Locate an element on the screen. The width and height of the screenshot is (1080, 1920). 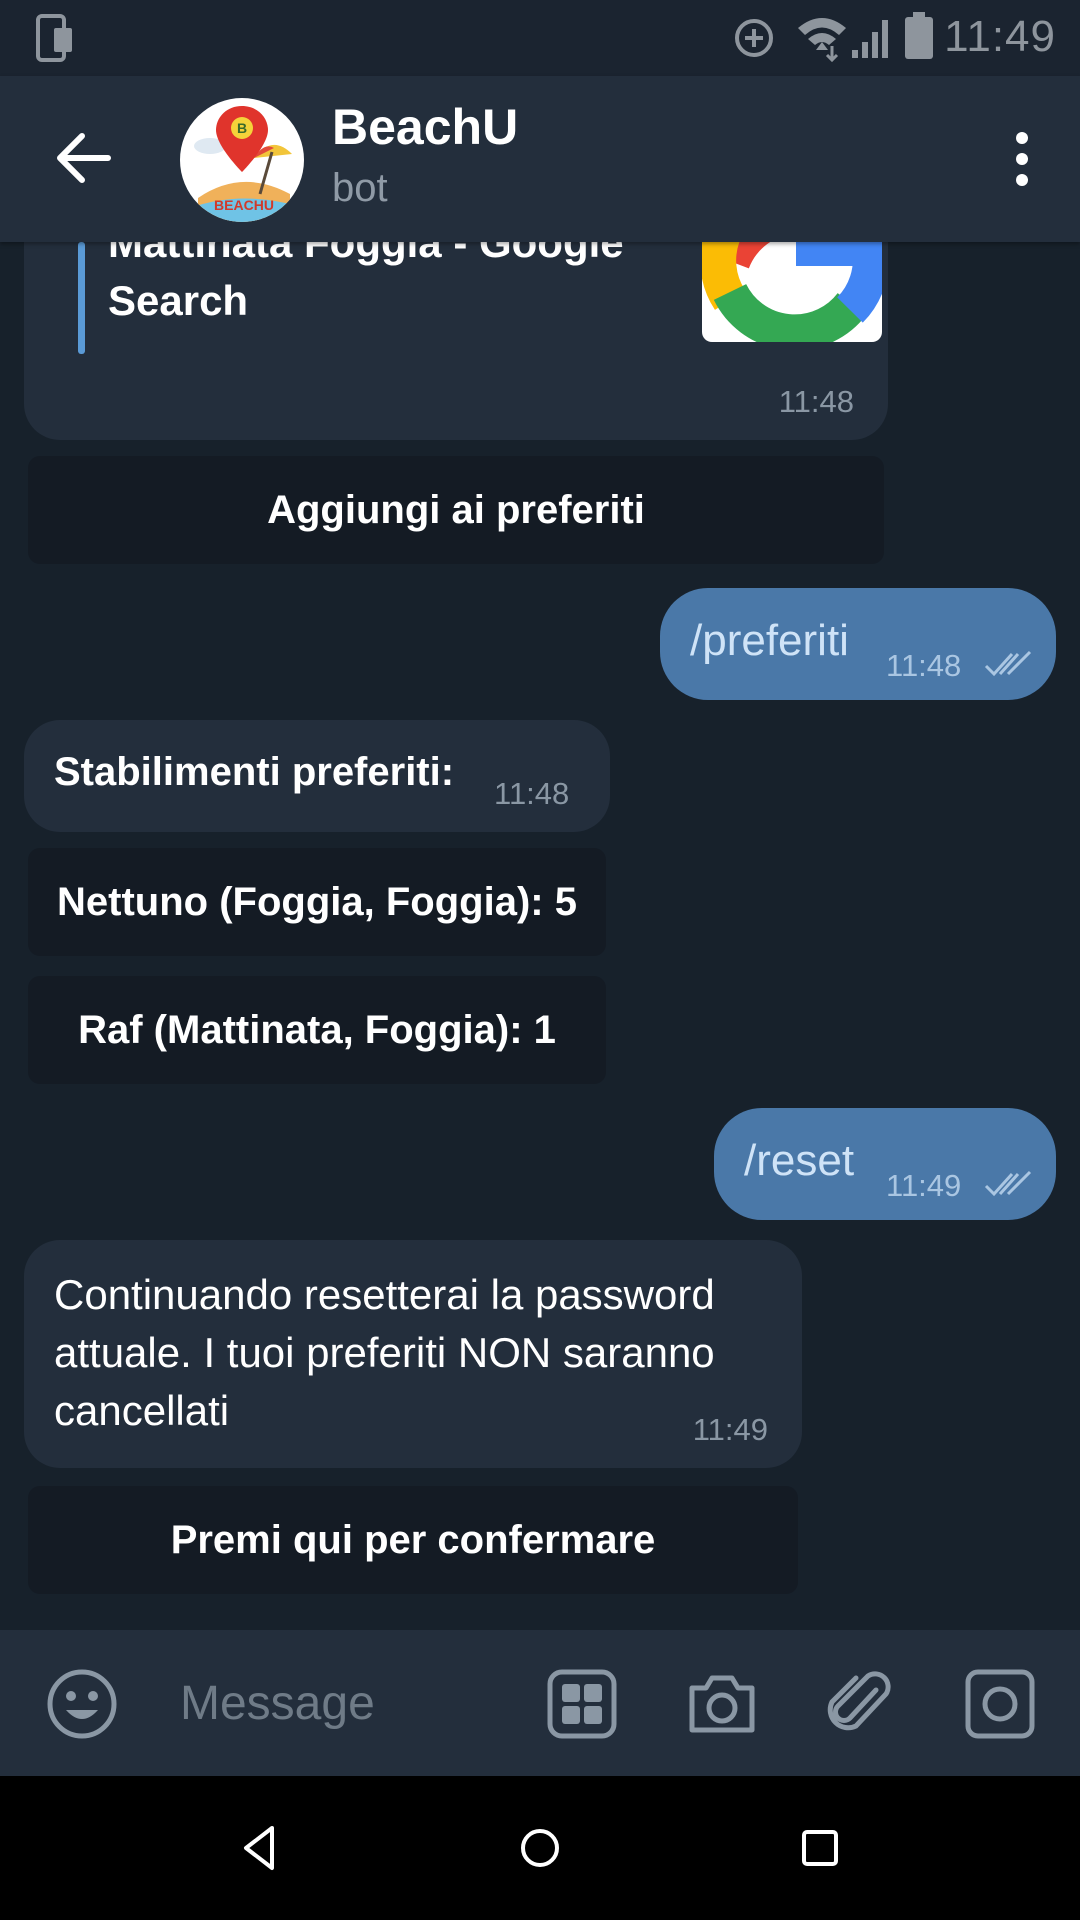
message-text: /reset is located at coordinates (799, 1160).